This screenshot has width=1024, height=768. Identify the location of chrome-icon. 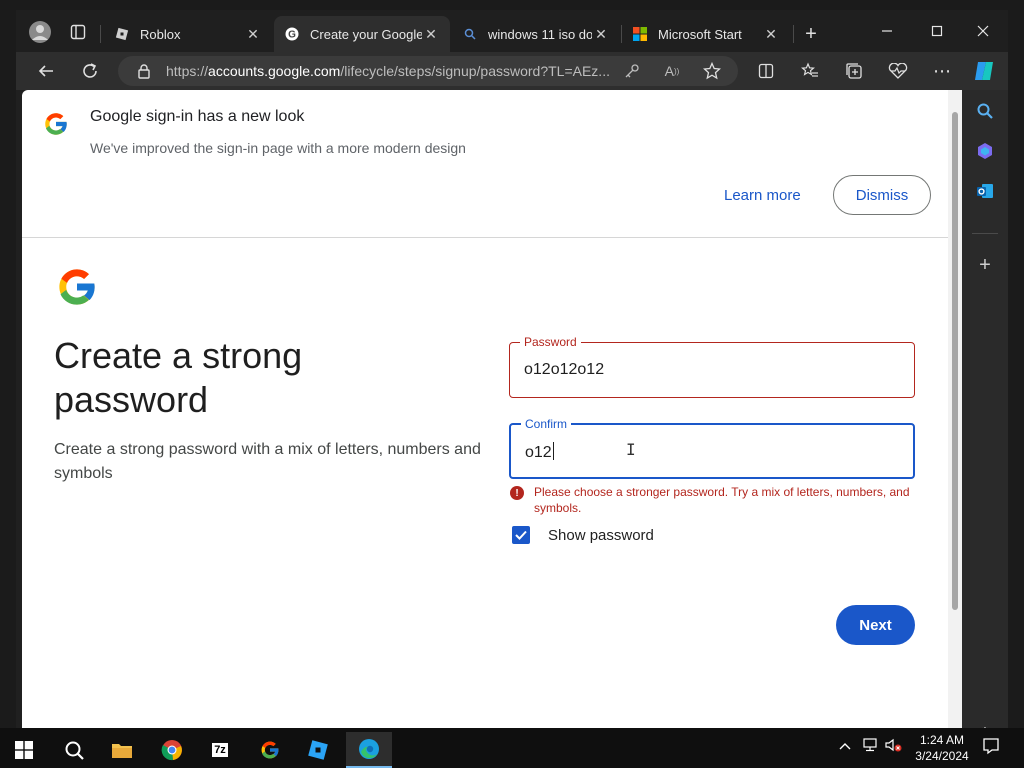
(172, 750).